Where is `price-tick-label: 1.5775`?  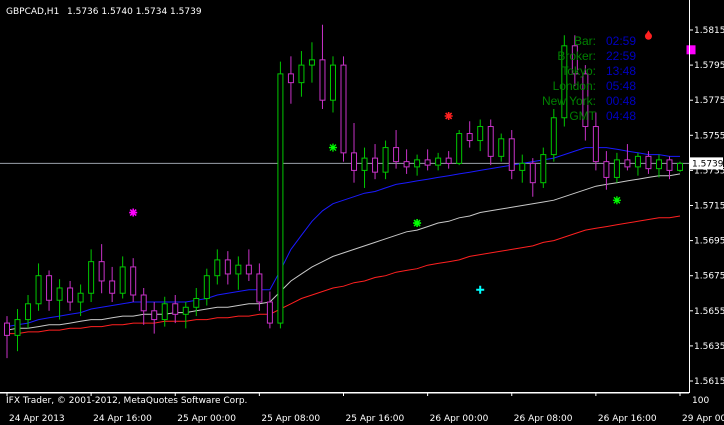 price-tick-label: 1.5775 is located at coordinates (709, 101).